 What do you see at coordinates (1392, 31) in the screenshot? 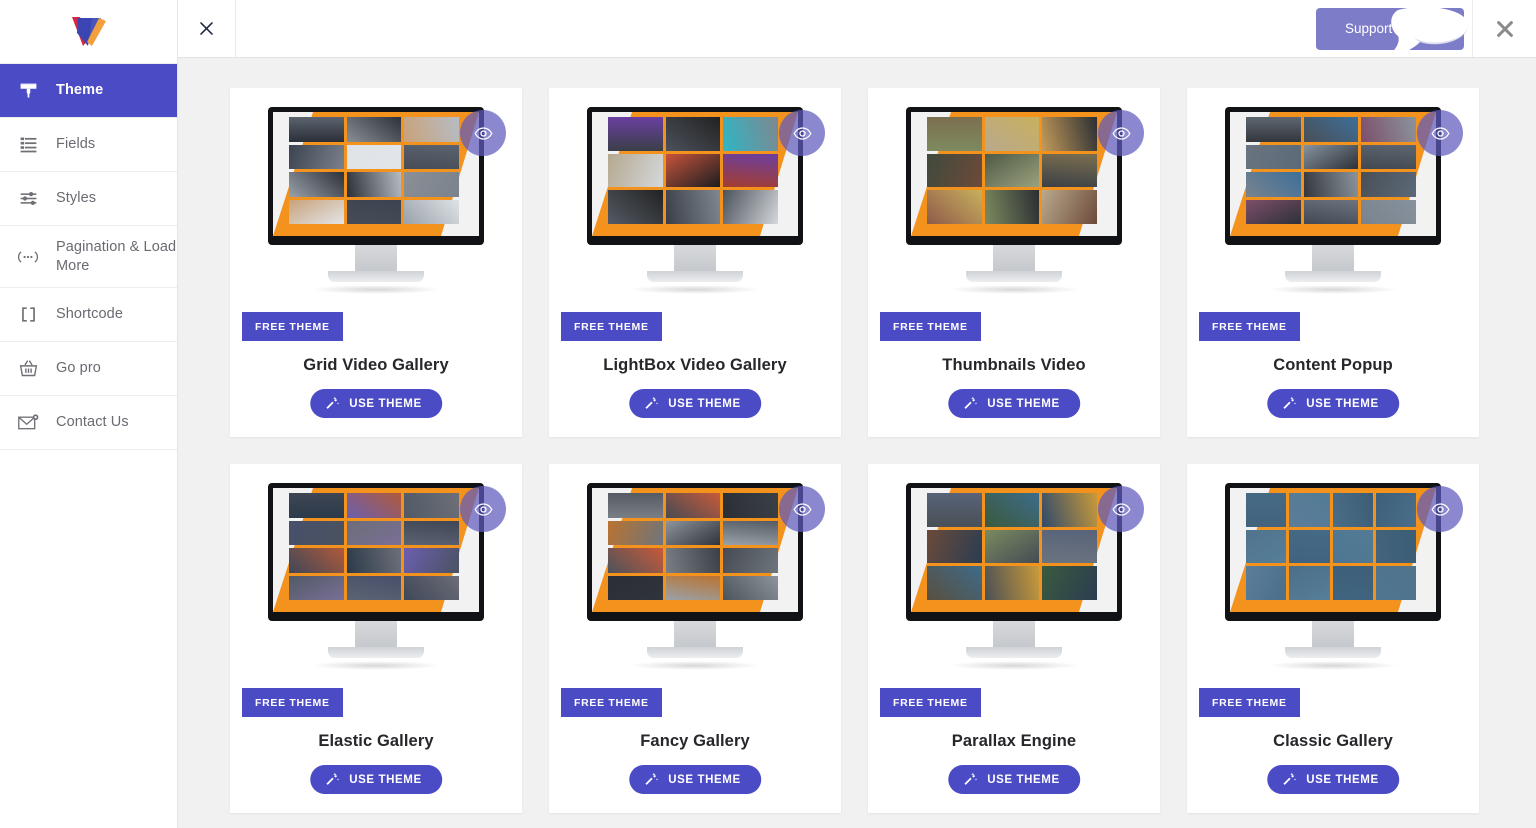
I see `support-forum-button: Support Forum` at bounding box center [1392, 31].